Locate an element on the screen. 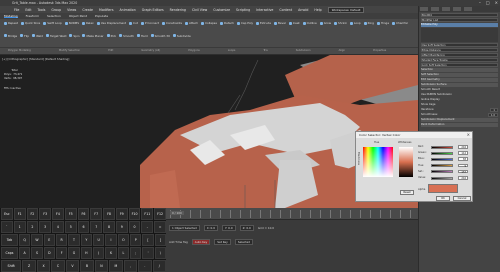  keyboard-key: V is located at coordinates (72, 266).